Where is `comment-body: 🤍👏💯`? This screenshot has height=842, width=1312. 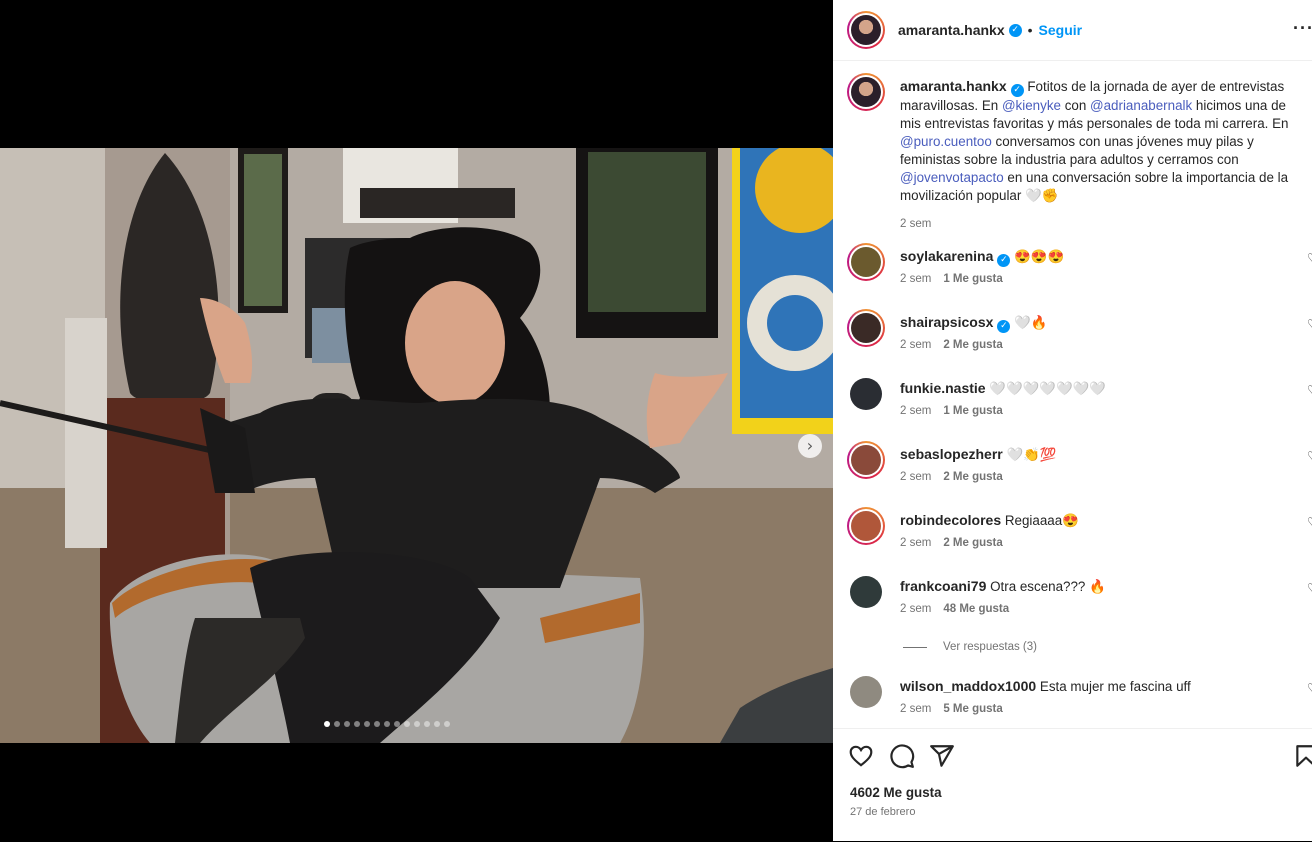 comment-body: 🤍👏💯 is located at coordinates (1029, 454).